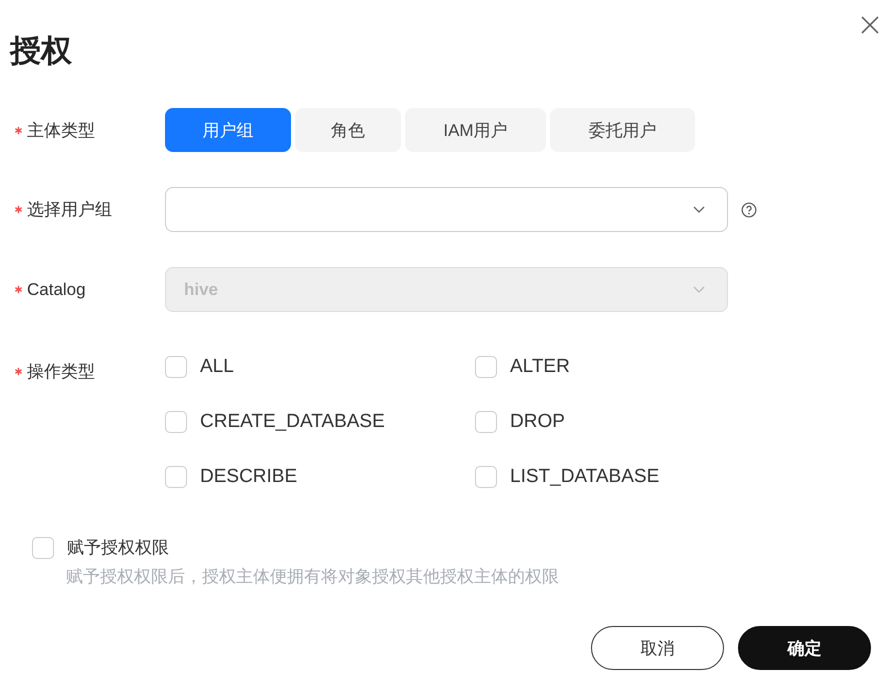 This screenshot has width=885, height=675. Describe the element at coordinates (657, 648) in the screenshot. I see `cancel-button: 取消` at that location.